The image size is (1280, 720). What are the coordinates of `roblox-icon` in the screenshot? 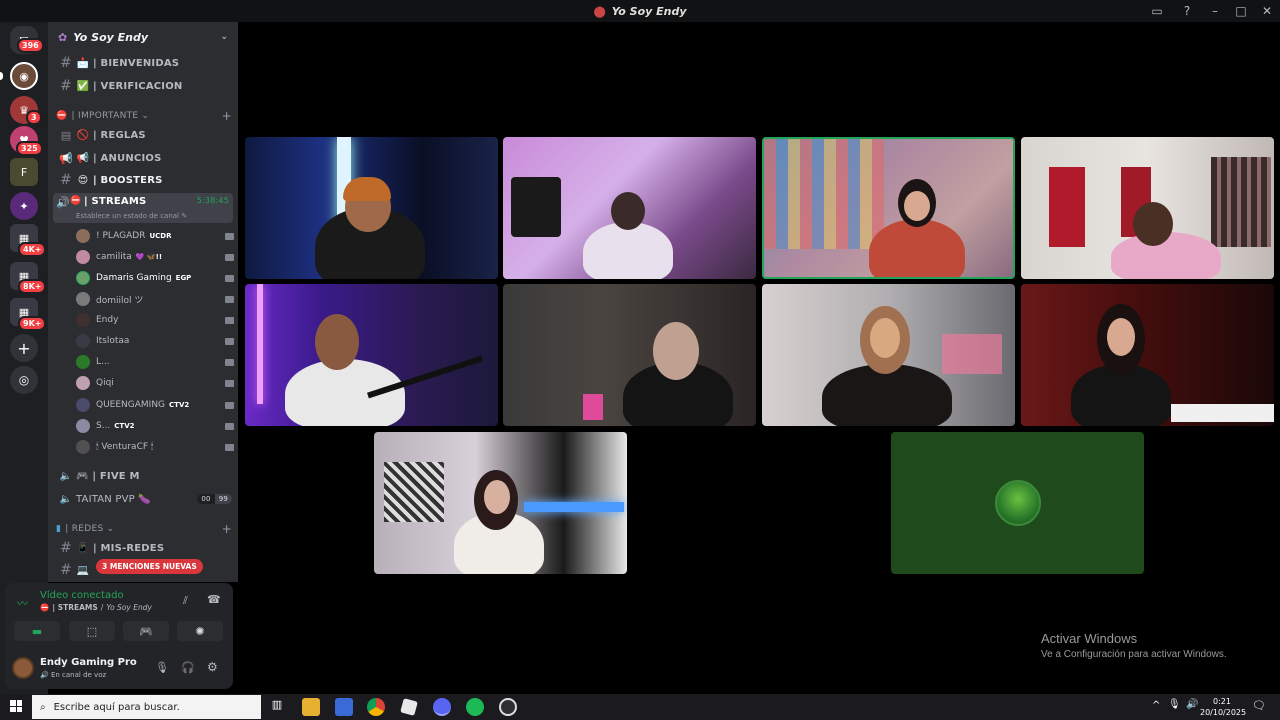 It's located at (409, 707).